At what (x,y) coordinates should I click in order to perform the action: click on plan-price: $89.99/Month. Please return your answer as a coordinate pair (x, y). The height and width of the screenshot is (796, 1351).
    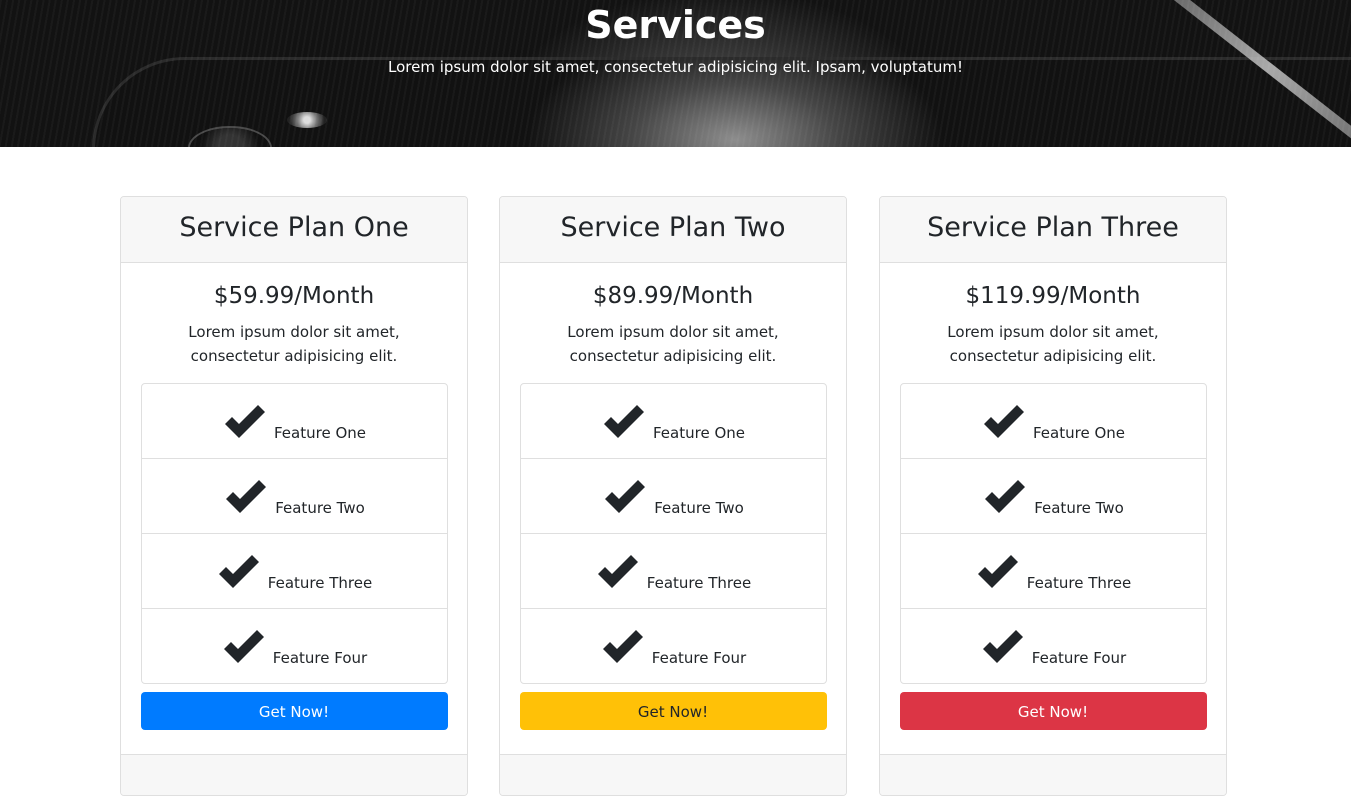
    Looking at the image, I should click on (673, 296).